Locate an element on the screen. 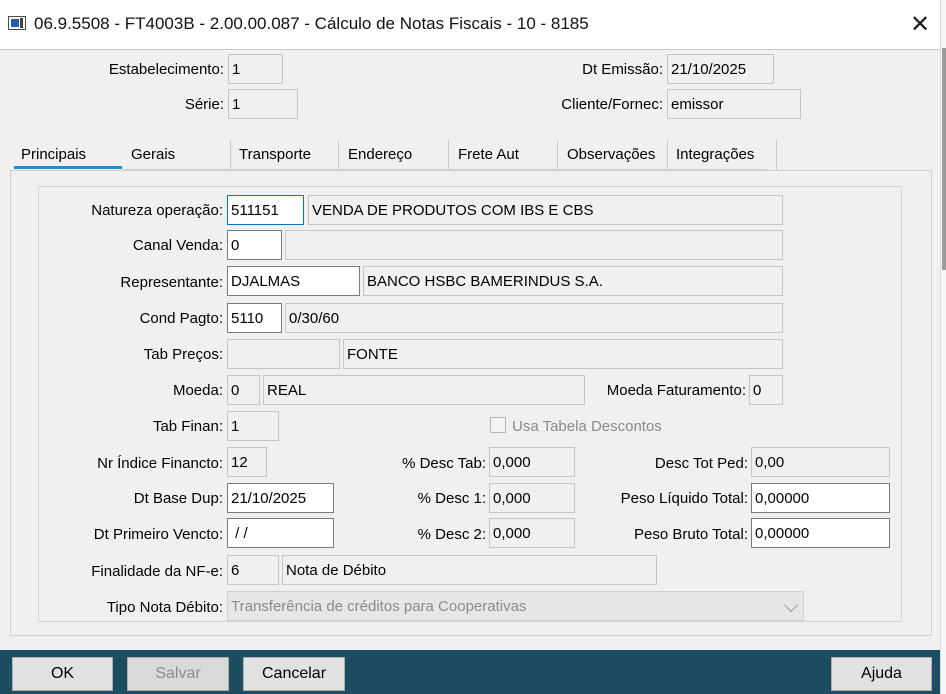  finalidade-desc-field: Nota de Débito is located at coordinates (469, 570).